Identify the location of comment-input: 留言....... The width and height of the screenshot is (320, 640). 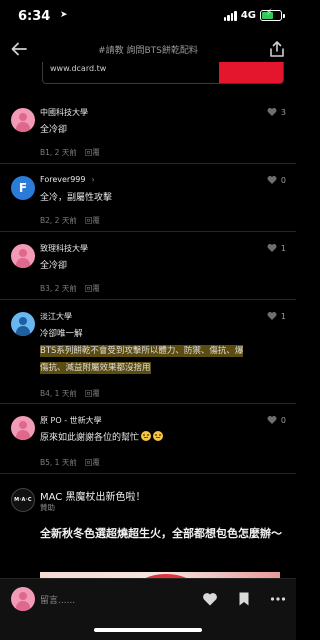
(57, 599).